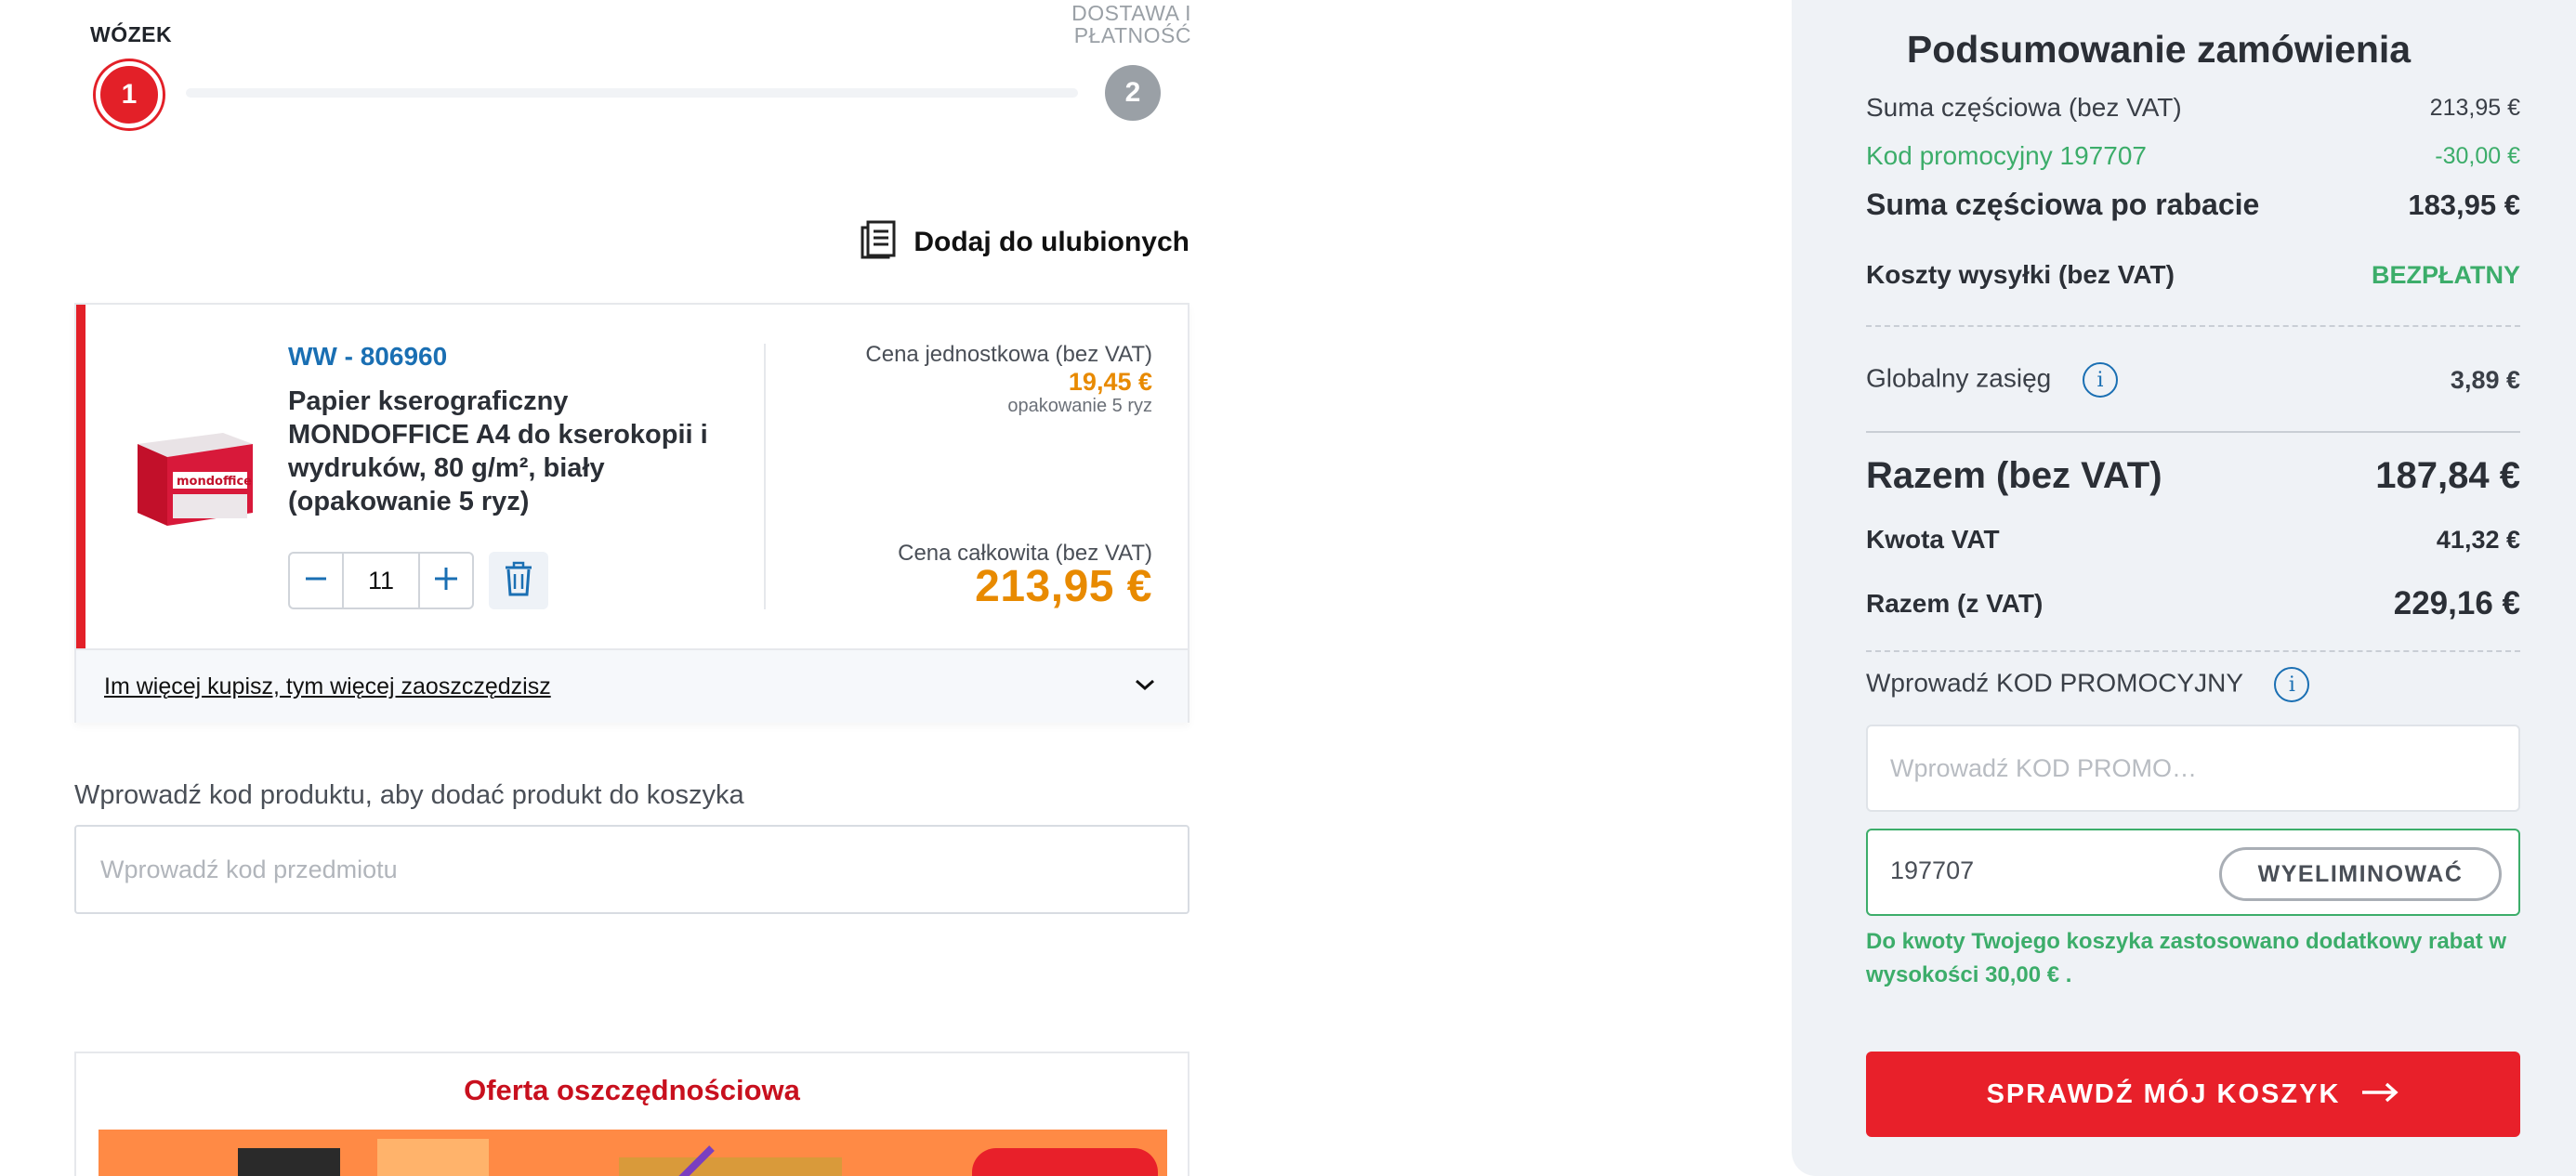 The height and width of the screenshot is (1176, 2576). What do you see at coordinates (2193, 380) in the screenshot?
I see `global-reach-row: Globalny zasięg i 3,89 €` at bounding box center [2193, 380].